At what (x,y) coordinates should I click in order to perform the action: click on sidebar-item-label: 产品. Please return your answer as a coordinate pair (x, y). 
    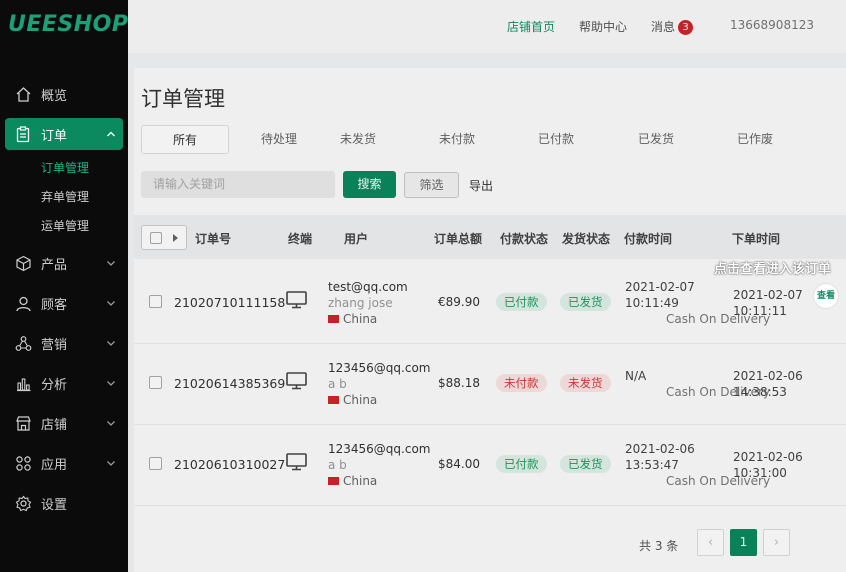
    Looking at the image, I should click on (54, 265).